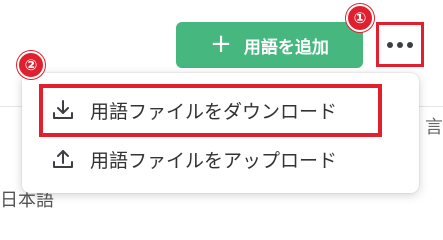 The height and width of the screenshot is (240, 443). I want to click on add-term-button: + 用語を追加, so click(269, 45).